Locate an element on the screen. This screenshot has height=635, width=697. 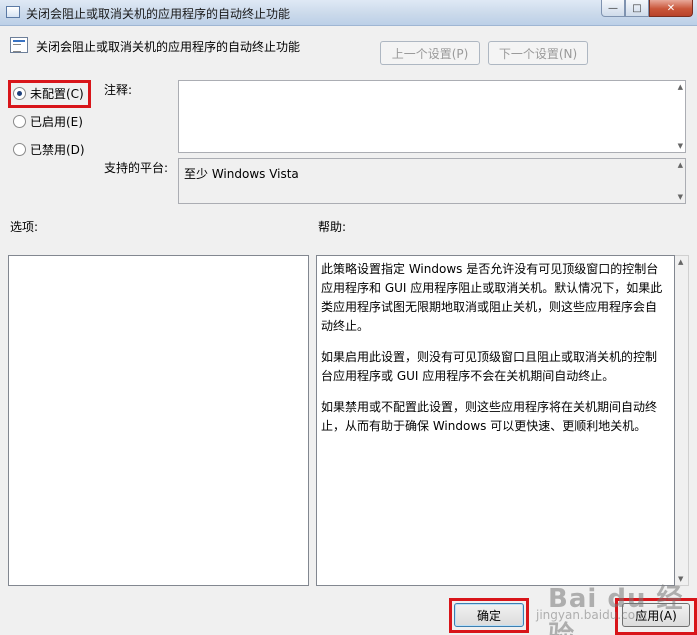
maximize-button: □ is located at coordinates (637, 8).